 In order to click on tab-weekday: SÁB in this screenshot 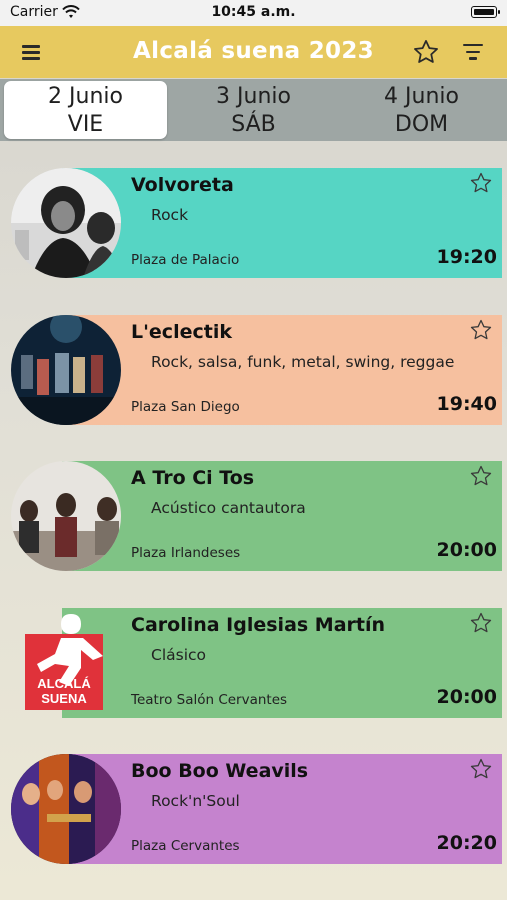, I will do `click(253, 124)`.